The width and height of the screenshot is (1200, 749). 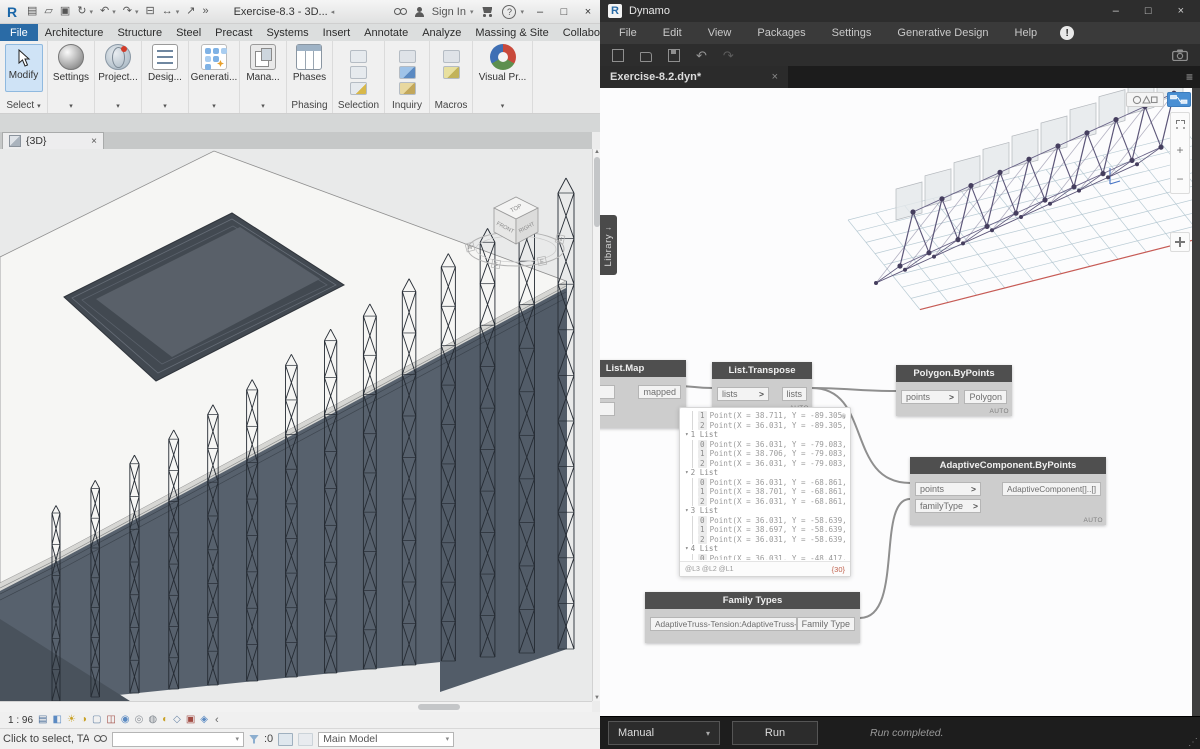 I want to click on save-selection-icon, so click(x=358, y=56).